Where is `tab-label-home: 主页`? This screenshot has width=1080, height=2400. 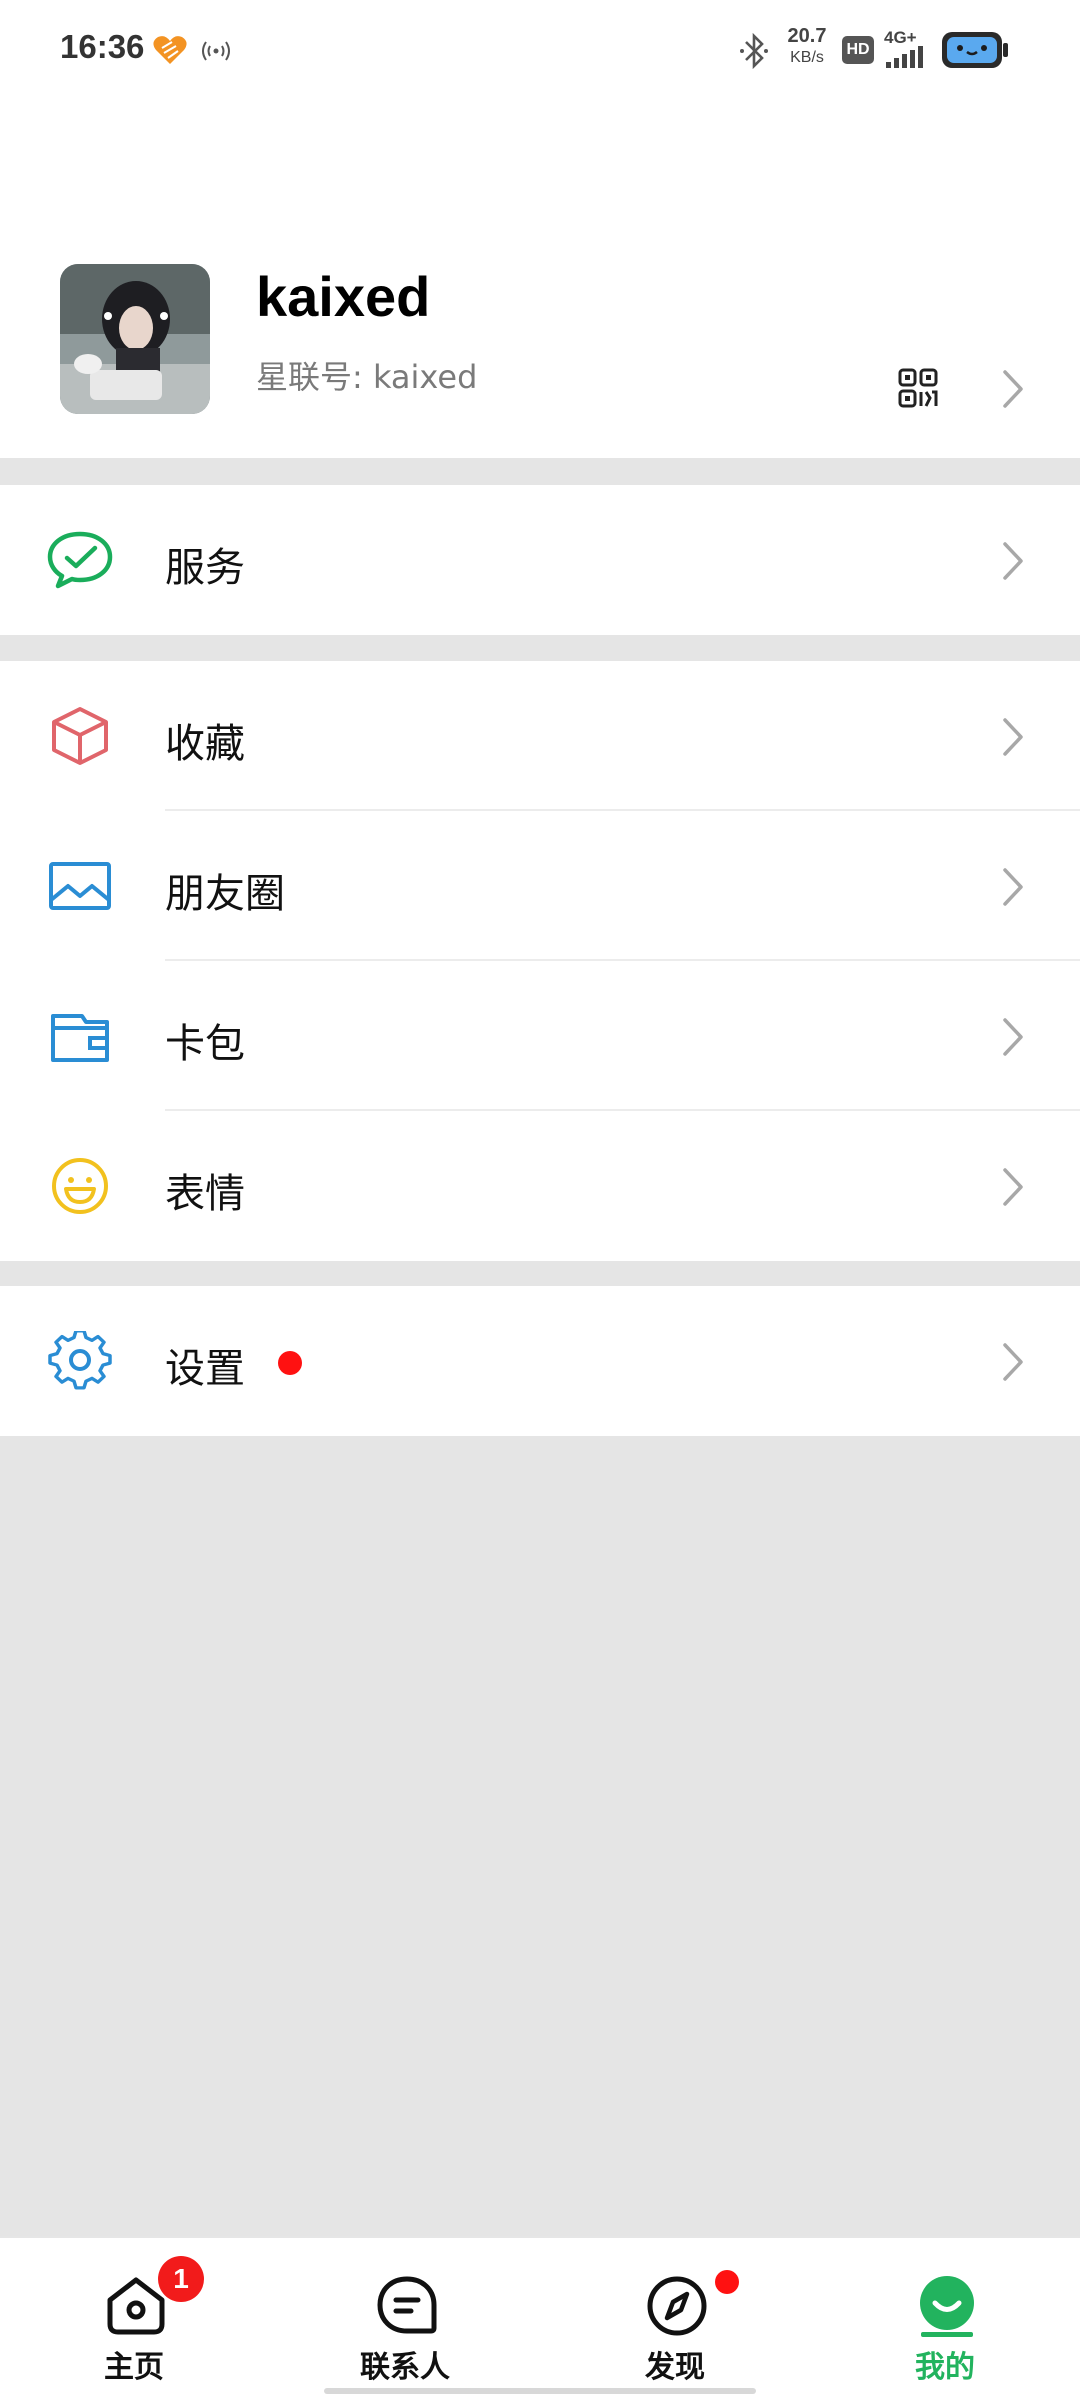 tab-label-home: 主页 is located at coordinates (134, 2367).